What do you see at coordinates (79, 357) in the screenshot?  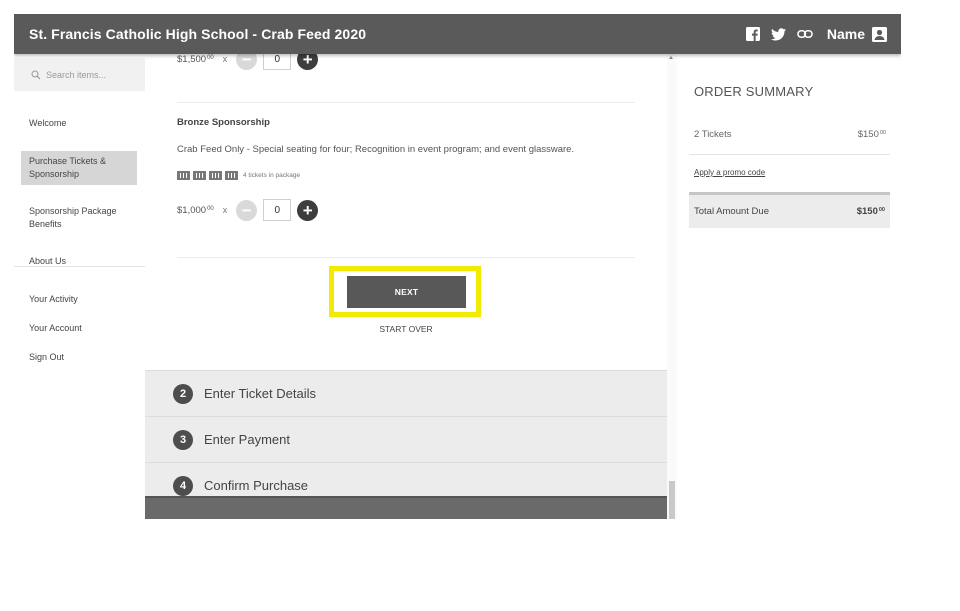 I see `sidebar-item-sign-out: Sign Out` at bounding box center [79, 357].